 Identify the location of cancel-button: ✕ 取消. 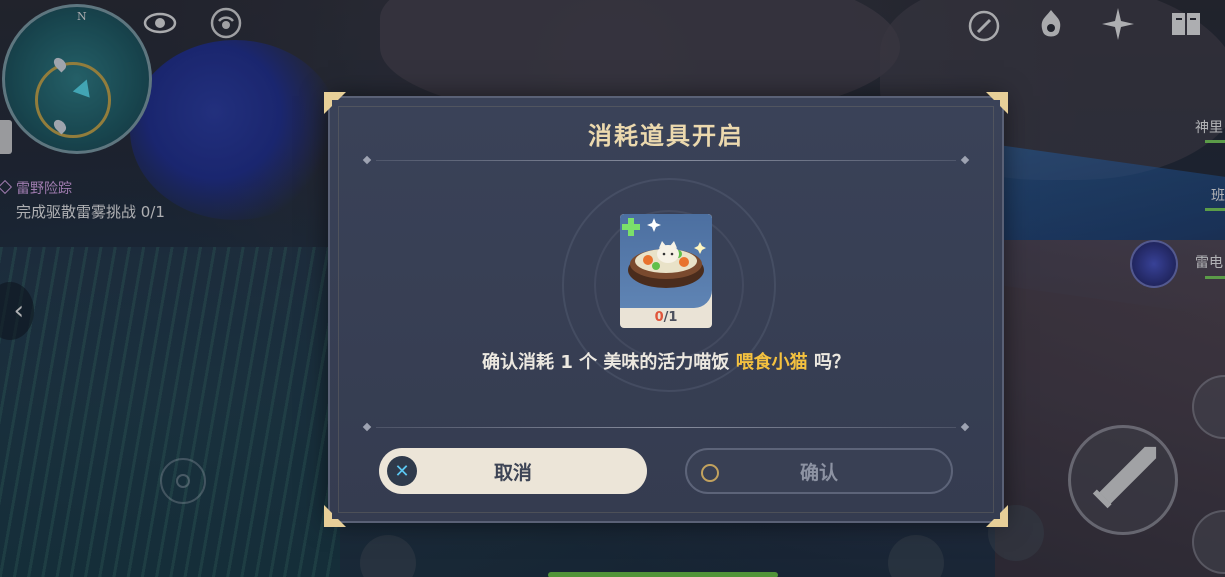
(513, 471).